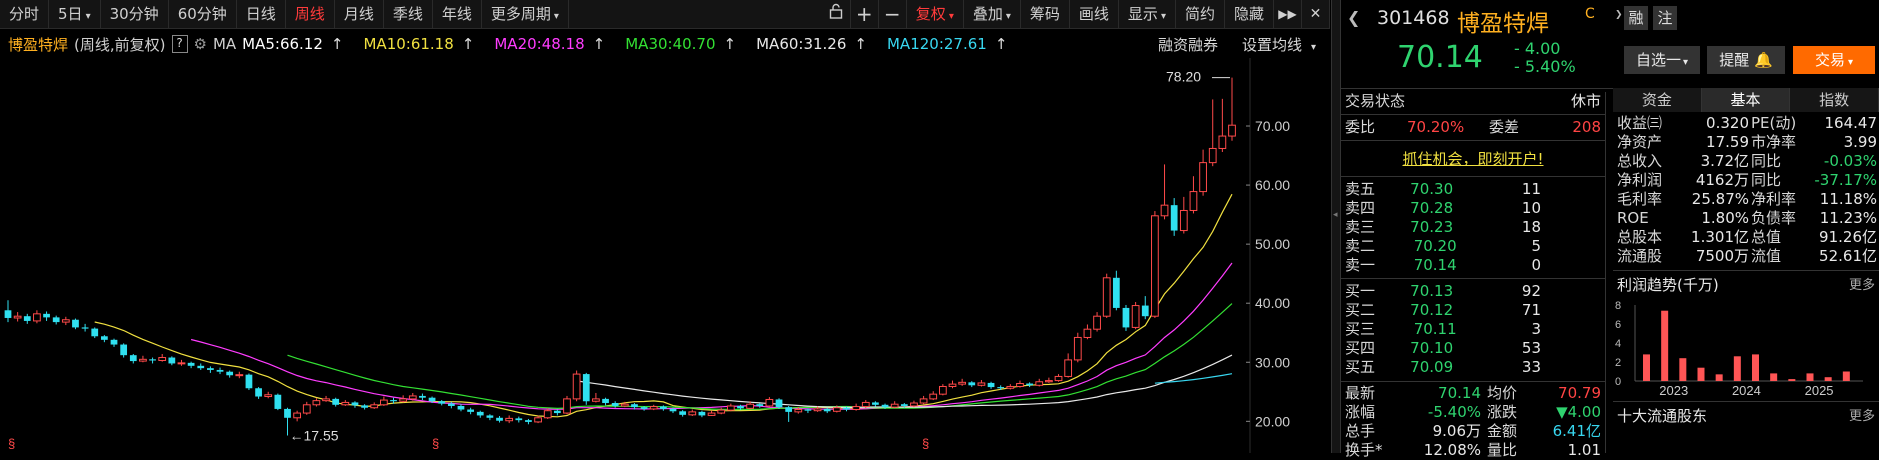 The height and width of the screenshot is (460, 1879). I want to click on fundamentals-tab-1: 基本, so click(1746, 100).